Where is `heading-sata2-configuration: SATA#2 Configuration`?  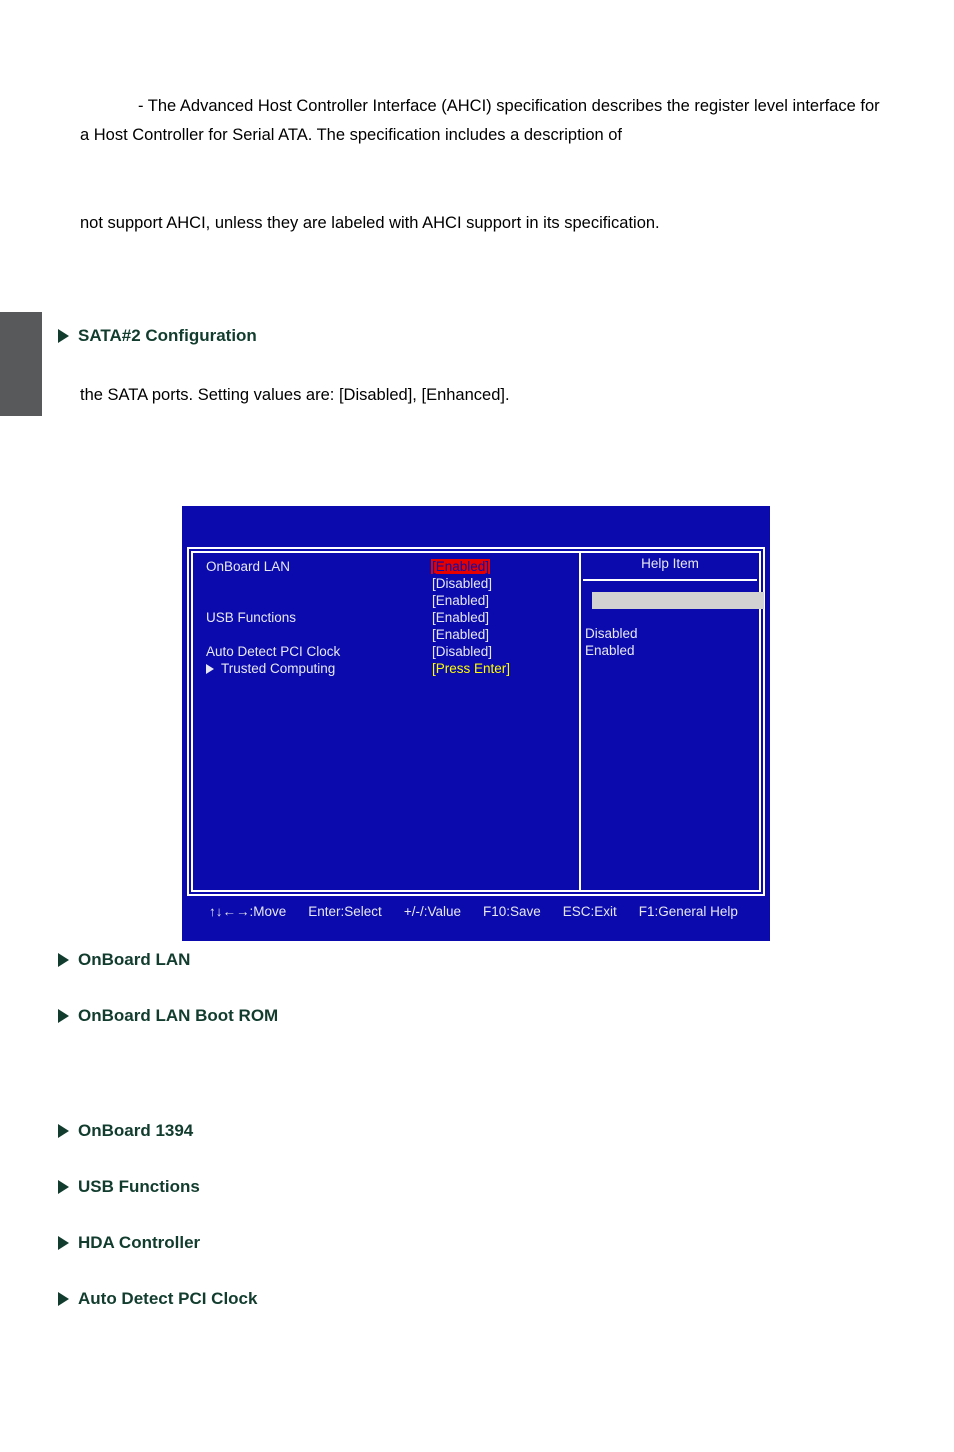
heading-sata2-configuration: SATA#2 Configuration is located at coordinates (157, 336).